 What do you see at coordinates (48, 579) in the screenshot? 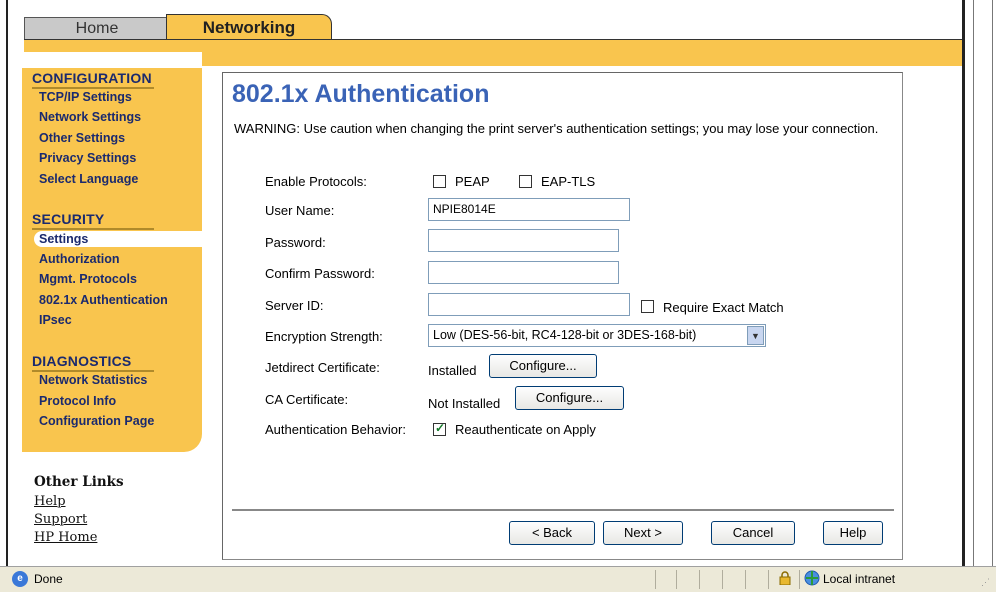
I see `status-text: Done` at bounding box center [48, 579].